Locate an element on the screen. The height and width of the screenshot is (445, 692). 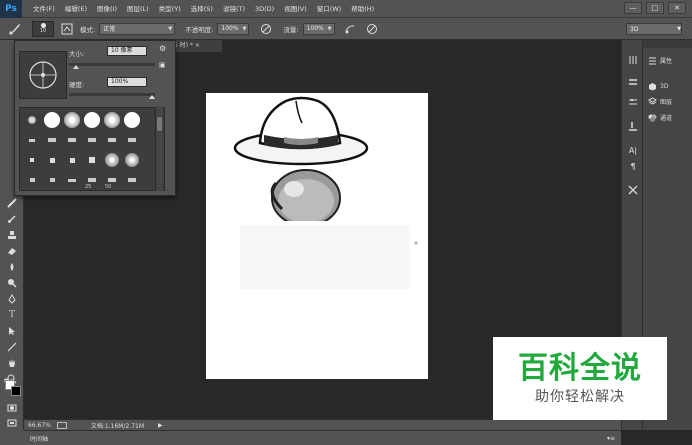
brush-settings-icon is located at coordinates (633, 126).